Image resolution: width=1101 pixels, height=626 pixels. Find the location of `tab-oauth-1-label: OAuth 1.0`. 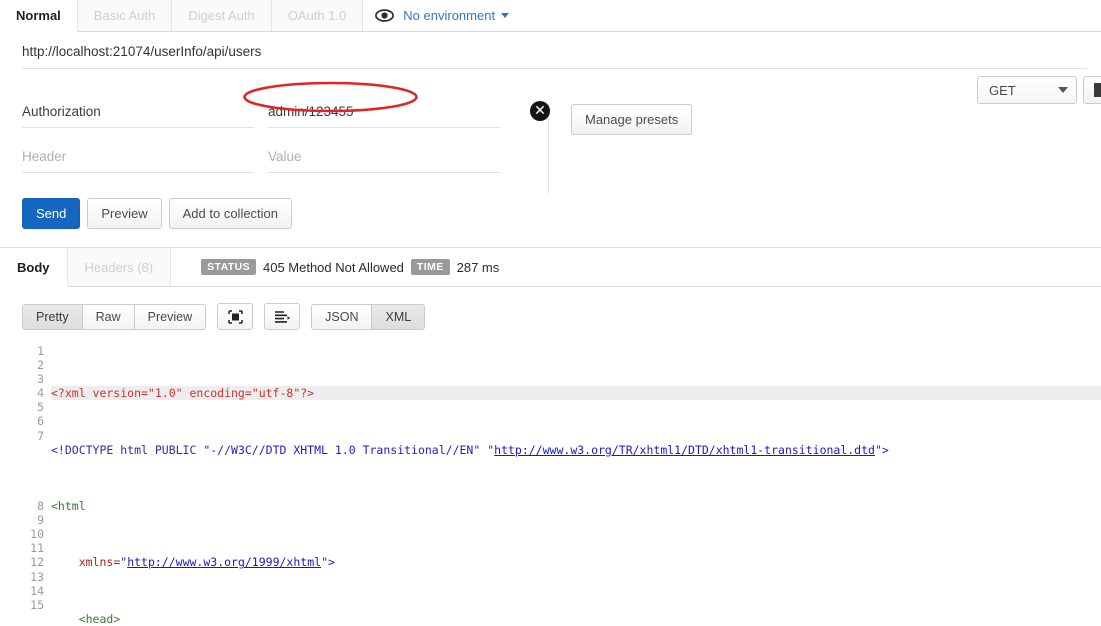

tab-oauth-1-label: OAuth 1.0 is located at coordinates (317, 15).